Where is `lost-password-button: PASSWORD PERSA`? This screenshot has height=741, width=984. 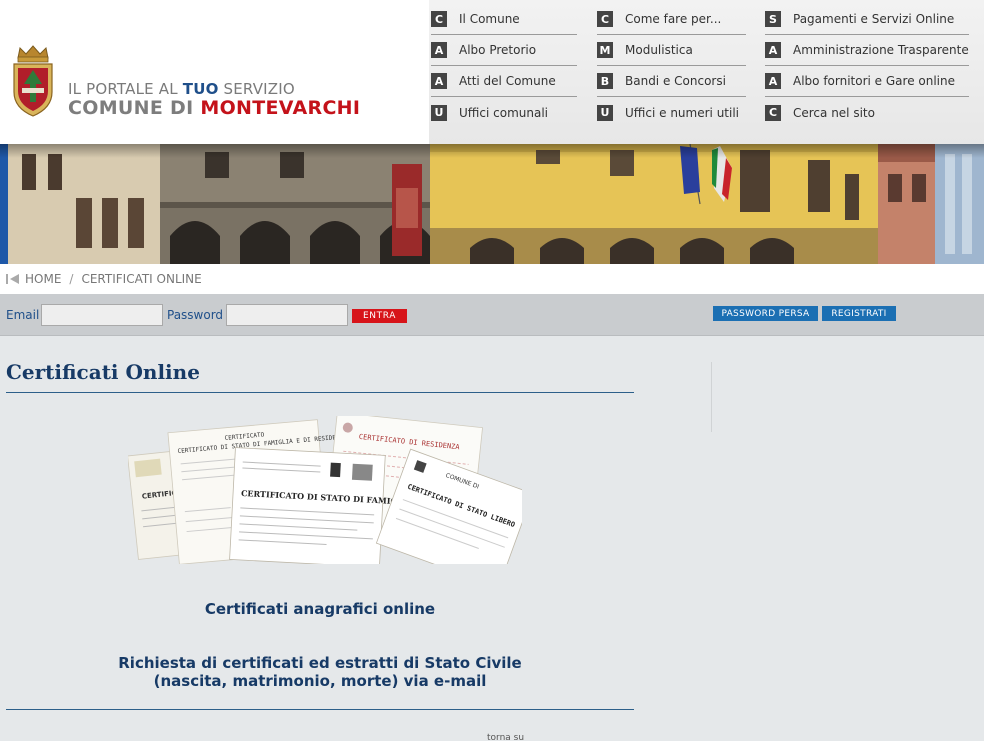
lost-password-button: PASSWORD PERSA is located at coordinates (765, 313).